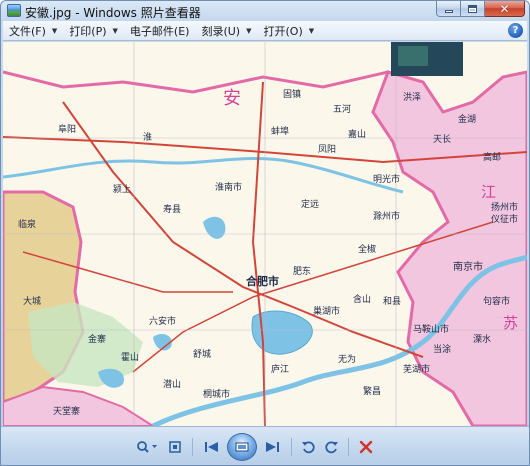 The height and width of the screenshot is (466, 530). Describe the element at coordinates (221, 31) in the screenshot. I see `menu-burn-label: 刻录(U)` at that location.